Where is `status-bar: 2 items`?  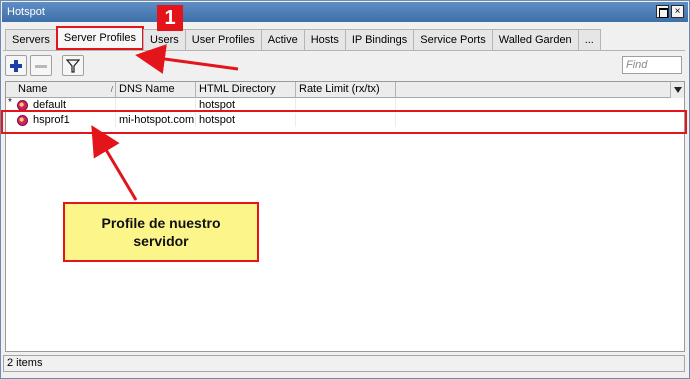
status-bar: 2 items is located at coordinates (344, 363).